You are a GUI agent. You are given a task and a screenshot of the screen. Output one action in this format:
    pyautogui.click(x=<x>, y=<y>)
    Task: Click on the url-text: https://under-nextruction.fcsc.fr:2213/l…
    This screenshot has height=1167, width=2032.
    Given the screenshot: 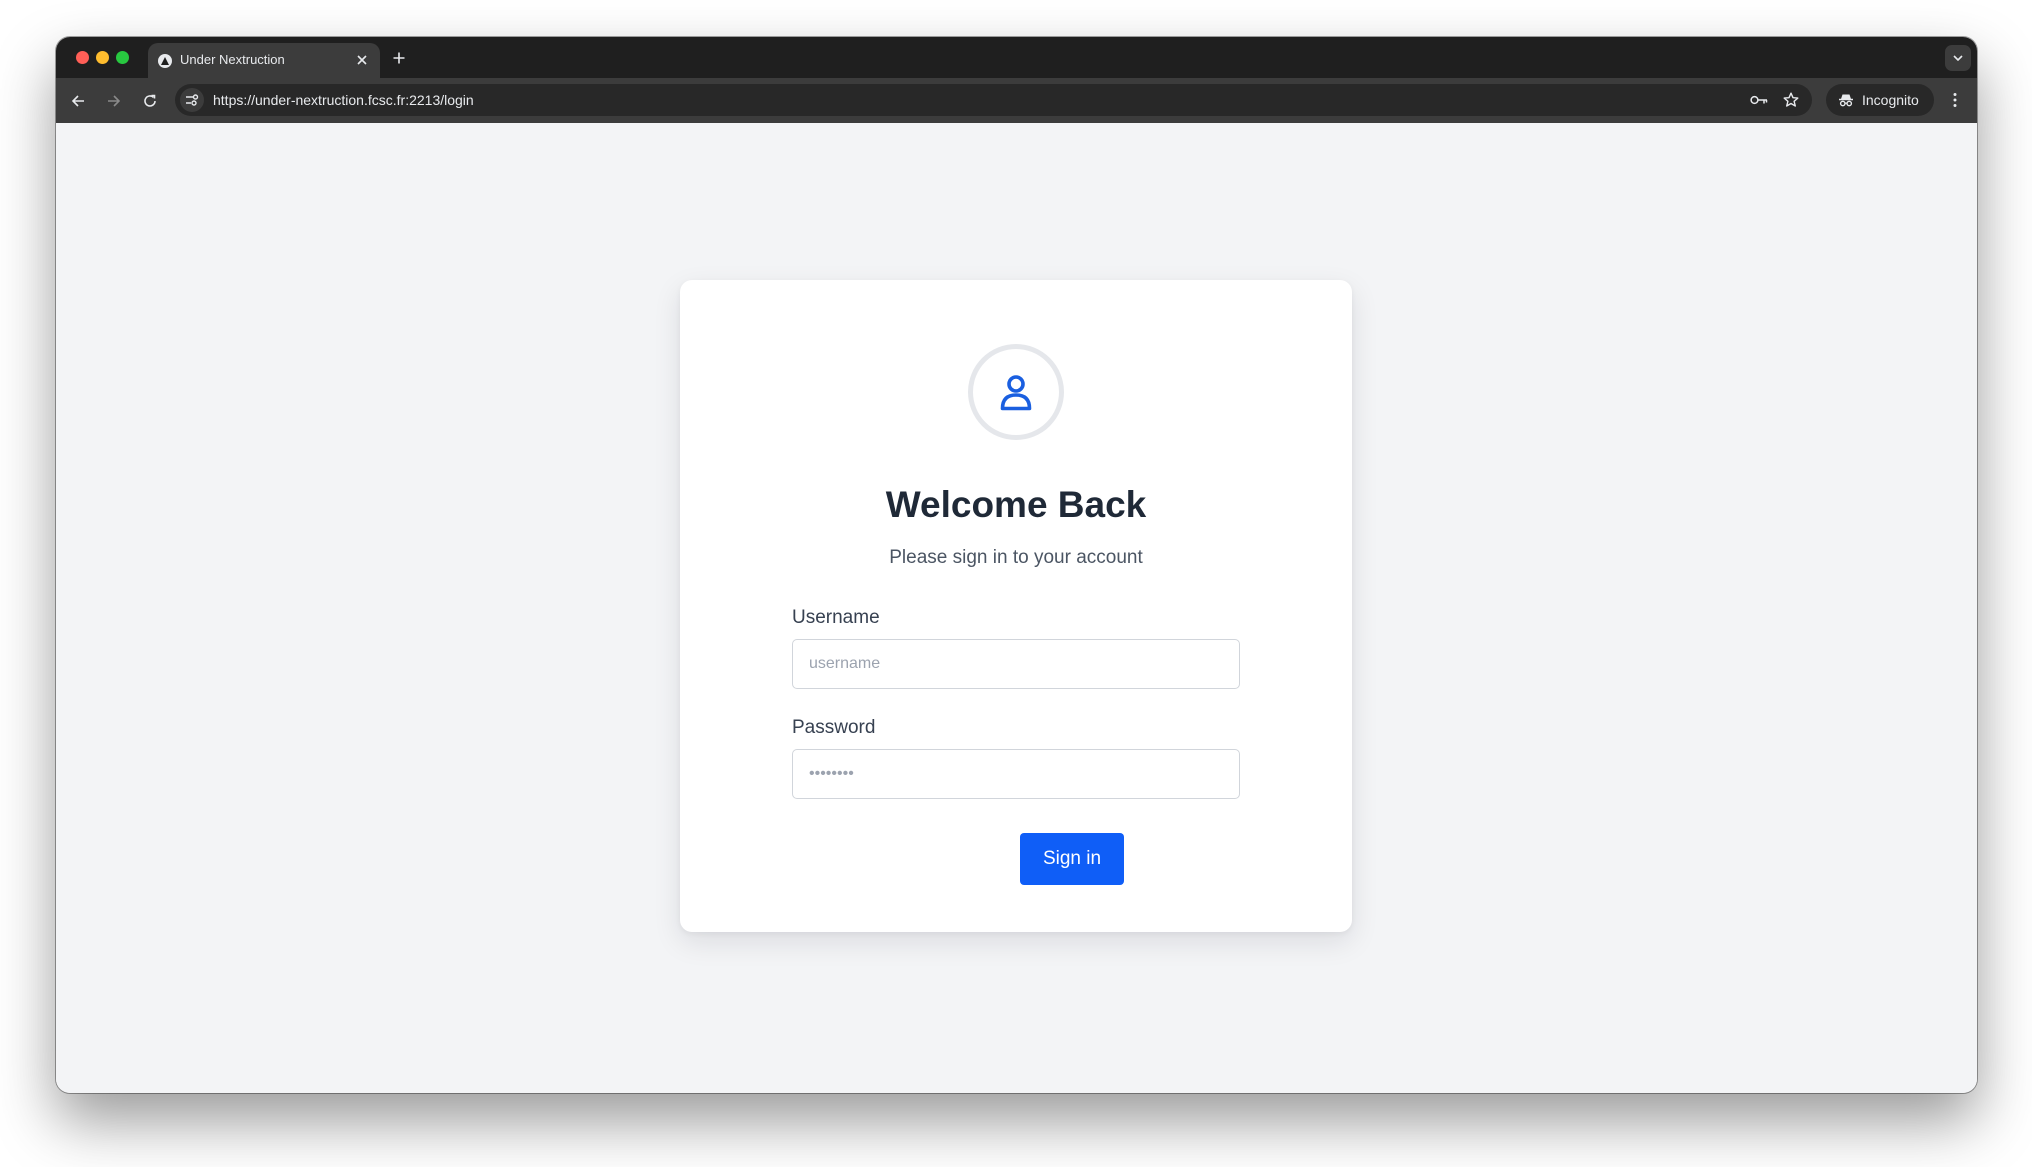 What is the action you would take?
    pyautogui.click(x=343, y=100)
    